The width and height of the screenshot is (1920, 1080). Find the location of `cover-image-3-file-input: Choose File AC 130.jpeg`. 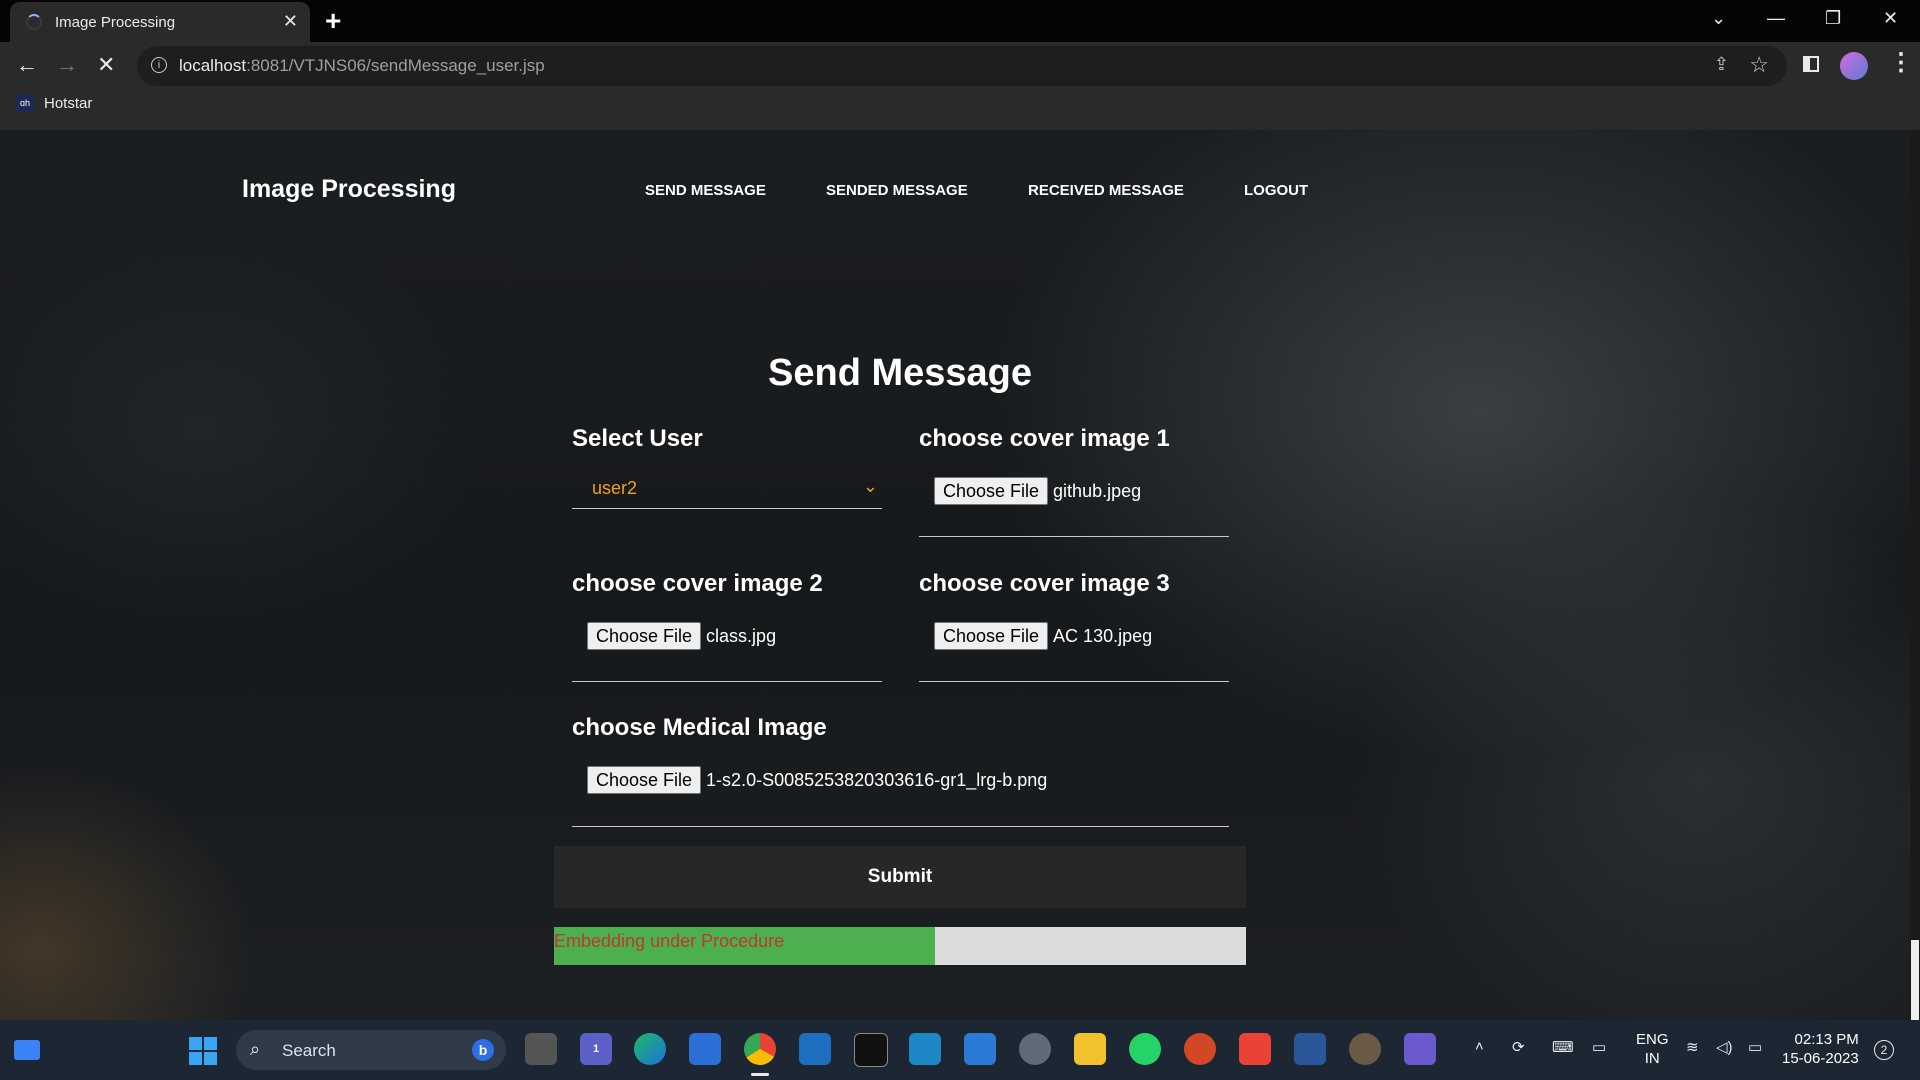

cover-image-3-file-input: Choose File AC 130.jpeg is located at coordinates (1043, 636).